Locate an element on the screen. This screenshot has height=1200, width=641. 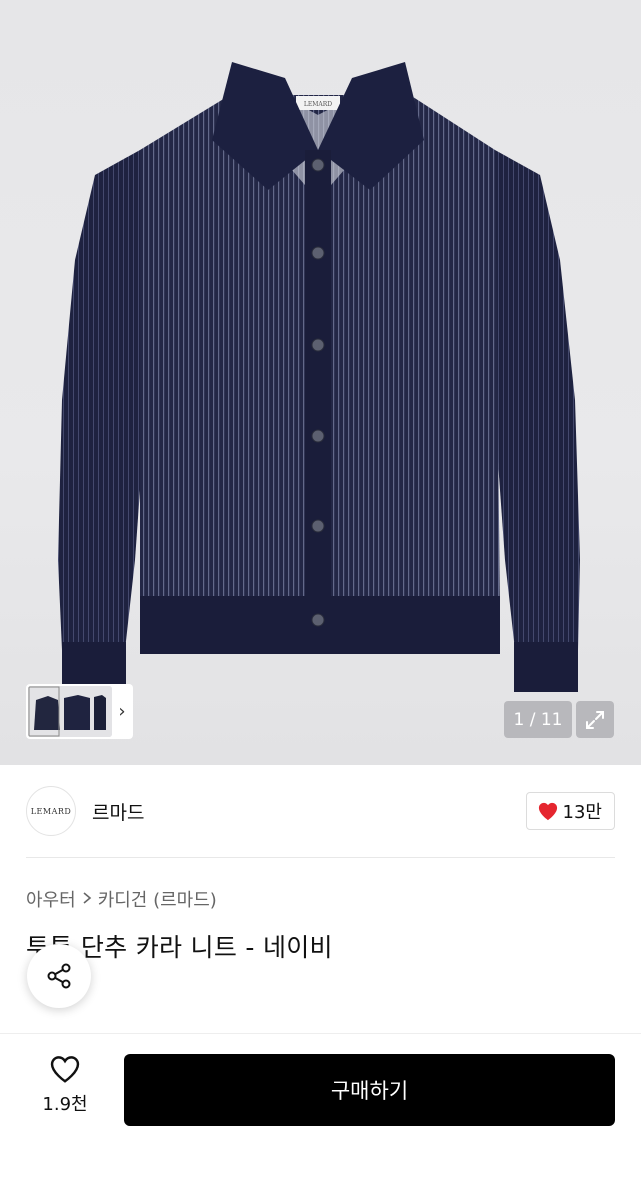
thumbnail-image is located at coordinates (70, 711).